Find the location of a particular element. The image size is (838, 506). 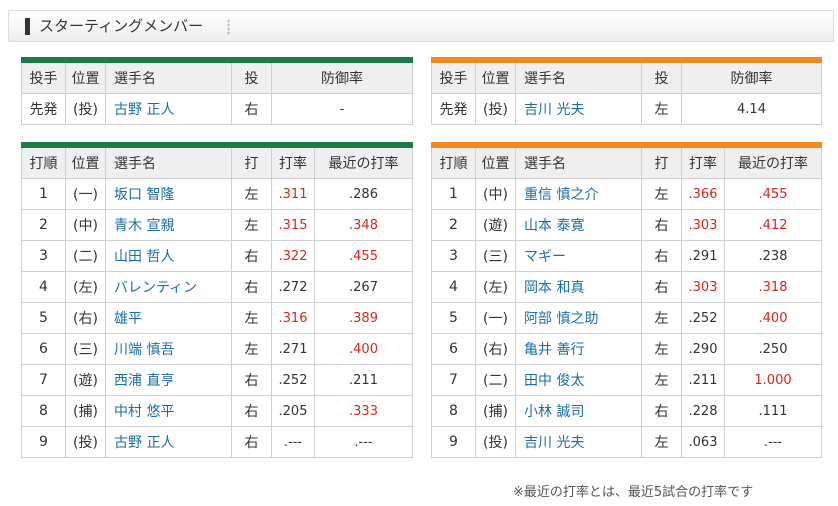

lineup-row: 3 (二) 山田 哲人右 .322.455 is located at coordinates (217, 256).